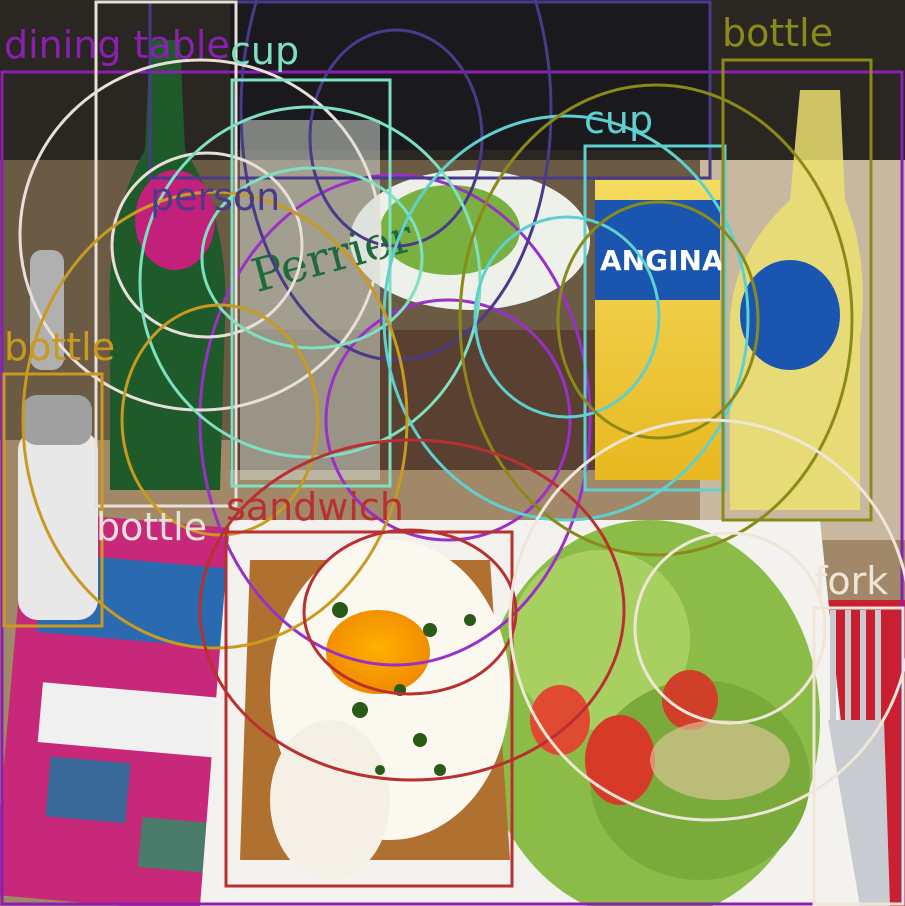 The width and height of the screenshot is (905, 906). What do you see at coordinates (662, 260) in the screenshot?
I see `svg-text: ANGINA` at bounding box center [662, 260].